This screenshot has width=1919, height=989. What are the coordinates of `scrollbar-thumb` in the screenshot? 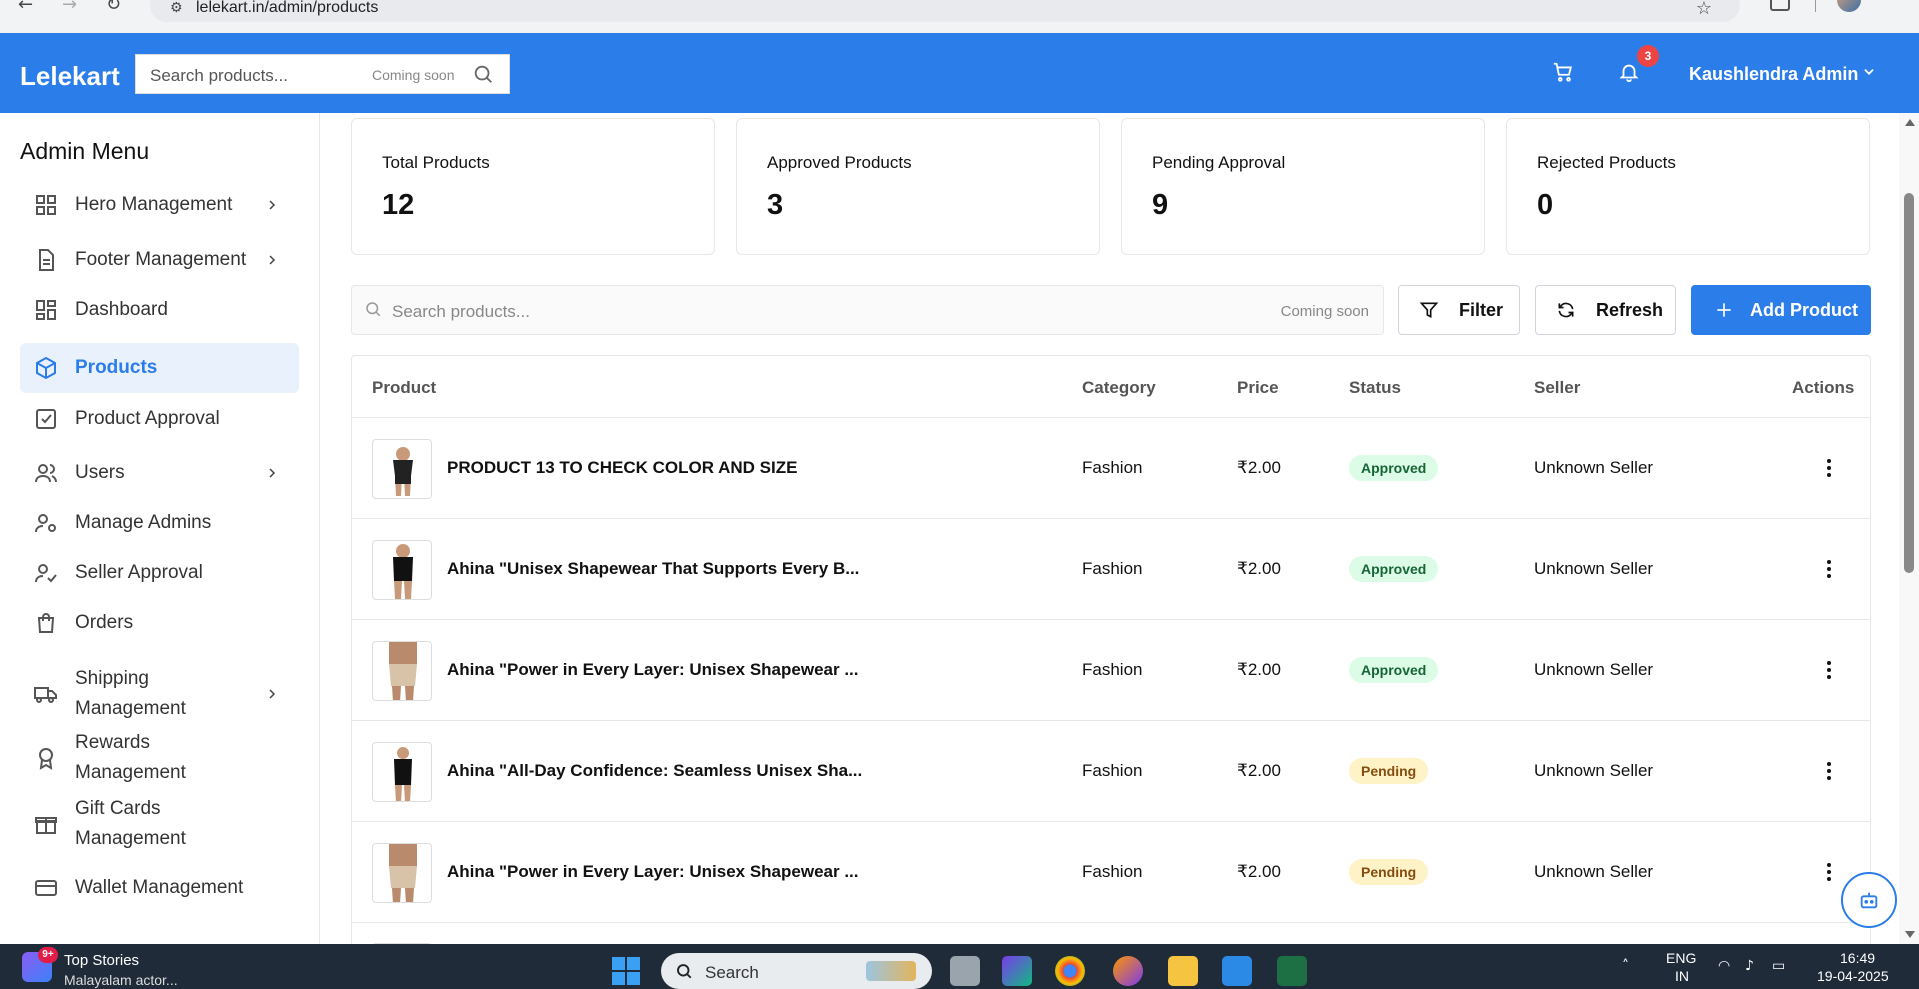 It's located at (1909, 383).